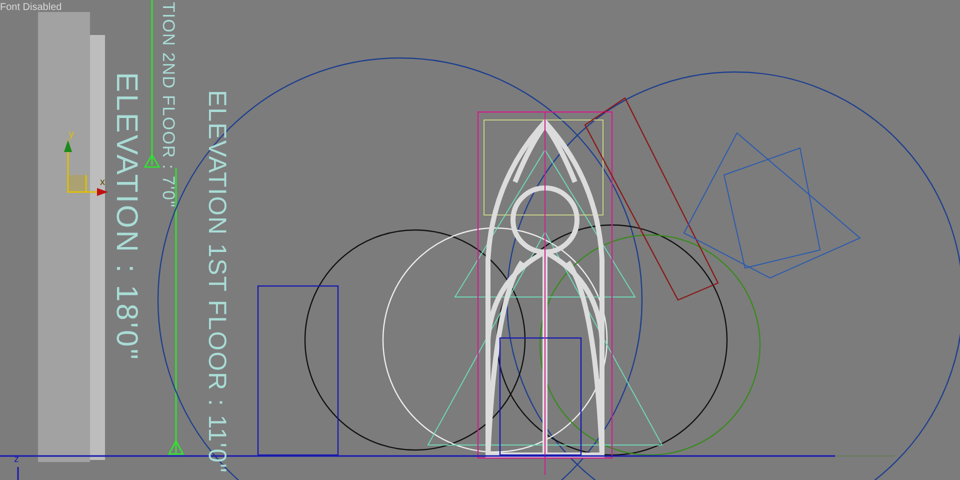 The width and height of the screenshot is (960, 480). Describe the element at coordinates (126, 217) in the screenshot. I see `elevation-label: ELEVATION : 18'0"` at that location.